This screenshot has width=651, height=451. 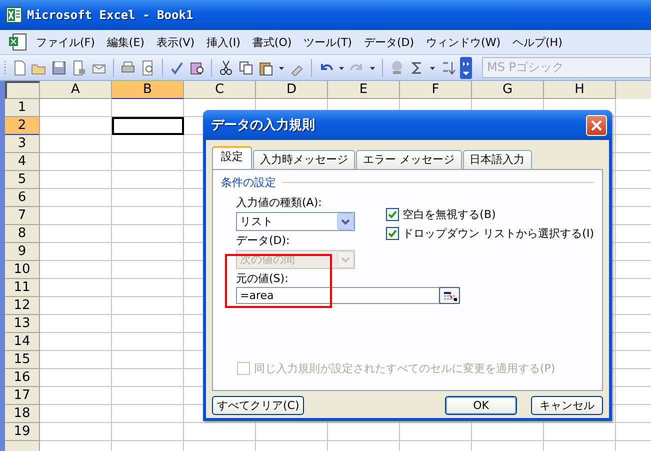 What do you see at coordinates (22, 162) in the screenshot?
I see `row-header: 4` at bounding box center [22, 162].